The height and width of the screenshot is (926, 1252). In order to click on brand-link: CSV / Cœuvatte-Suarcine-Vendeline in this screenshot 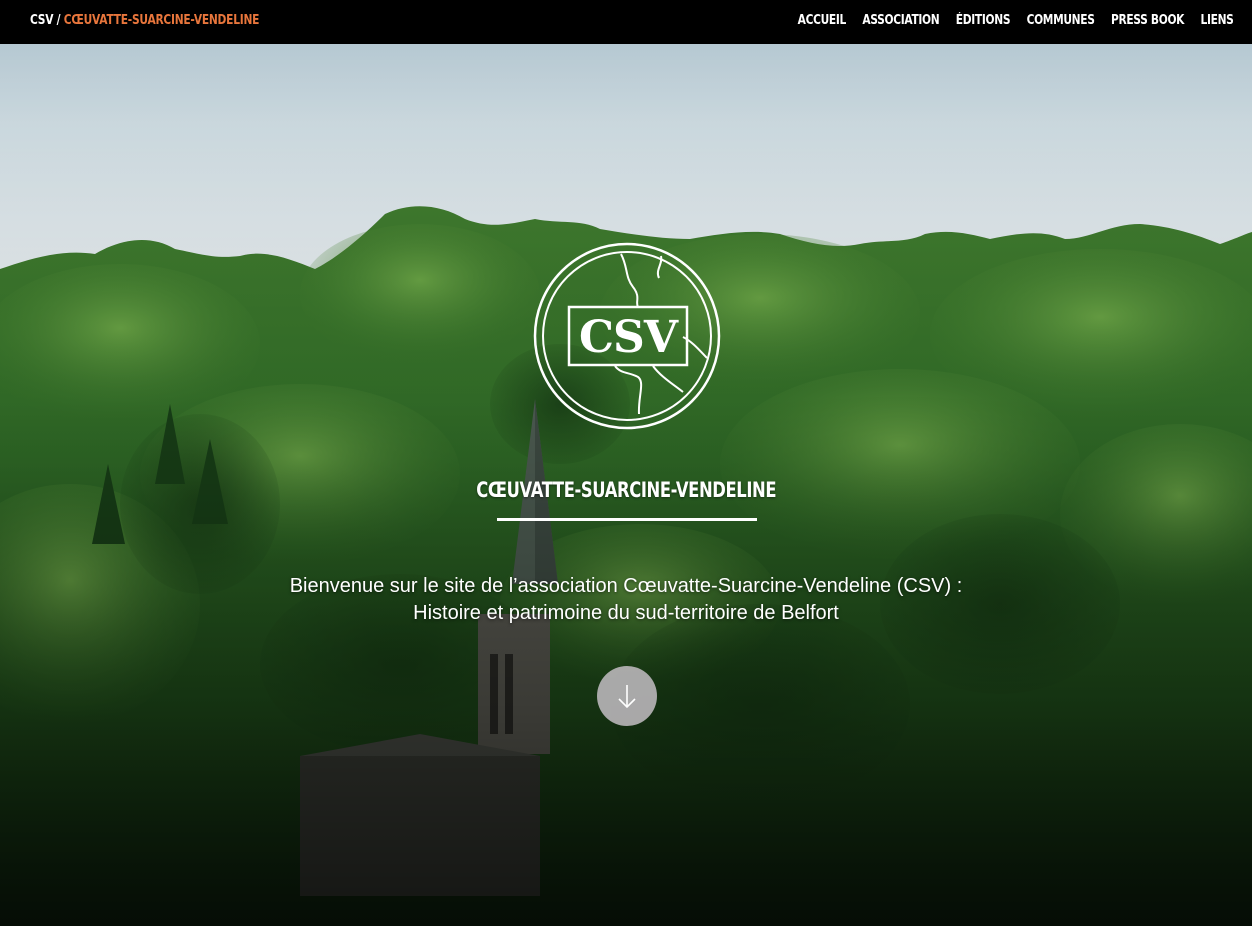, I will do `click(144, 20)`.